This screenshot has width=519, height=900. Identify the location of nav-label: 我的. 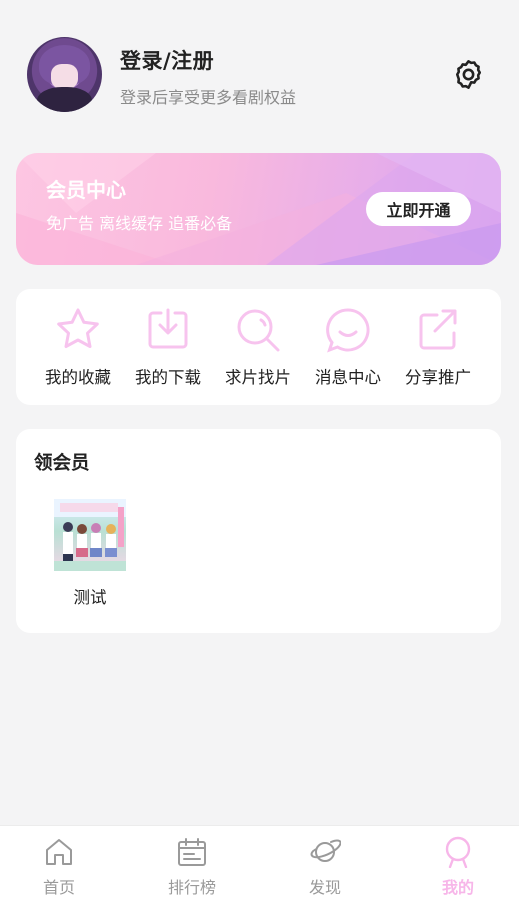
(457, 887).